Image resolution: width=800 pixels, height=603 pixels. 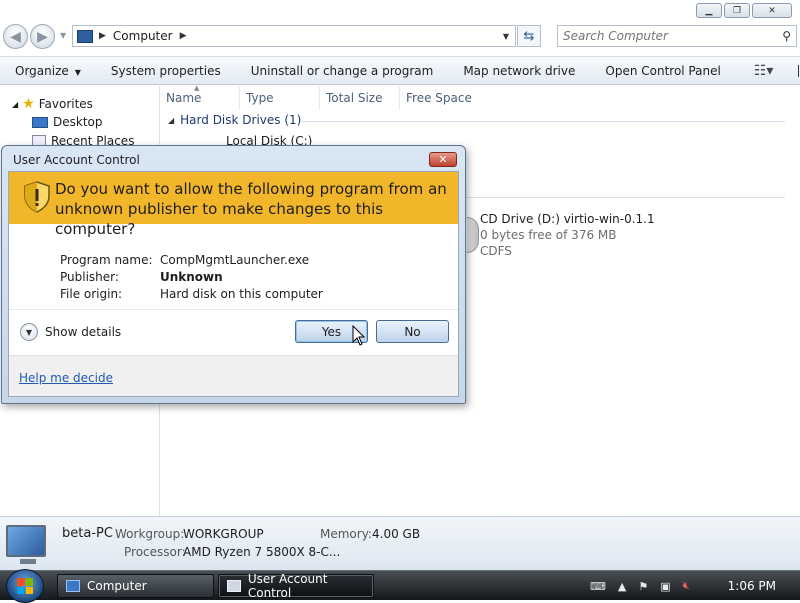 What do you see at coordinates (786, 36) in the screenshot?
I see `search-icon: ⚲` at bounding box center [786, 36].